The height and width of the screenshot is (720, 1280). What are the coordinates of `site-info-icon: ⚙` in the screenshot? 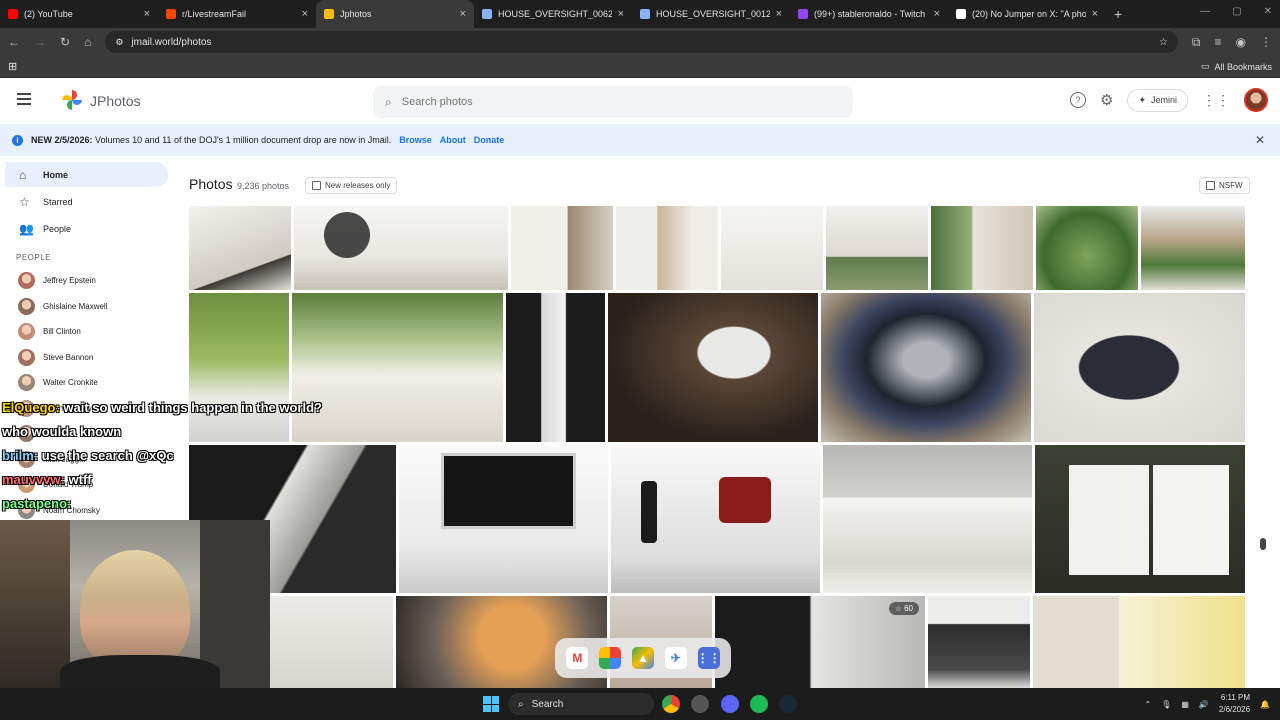 It's located at (119, 42).